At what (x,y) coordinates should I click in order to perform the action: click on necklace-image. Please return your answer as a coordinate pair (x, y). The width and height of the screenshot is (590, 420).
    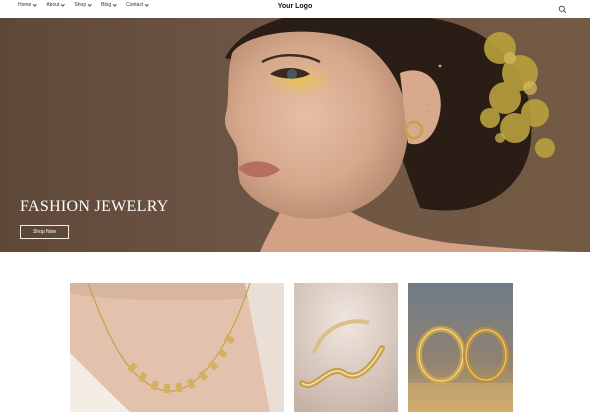
    Looking at the image, I should click on (177, 347).